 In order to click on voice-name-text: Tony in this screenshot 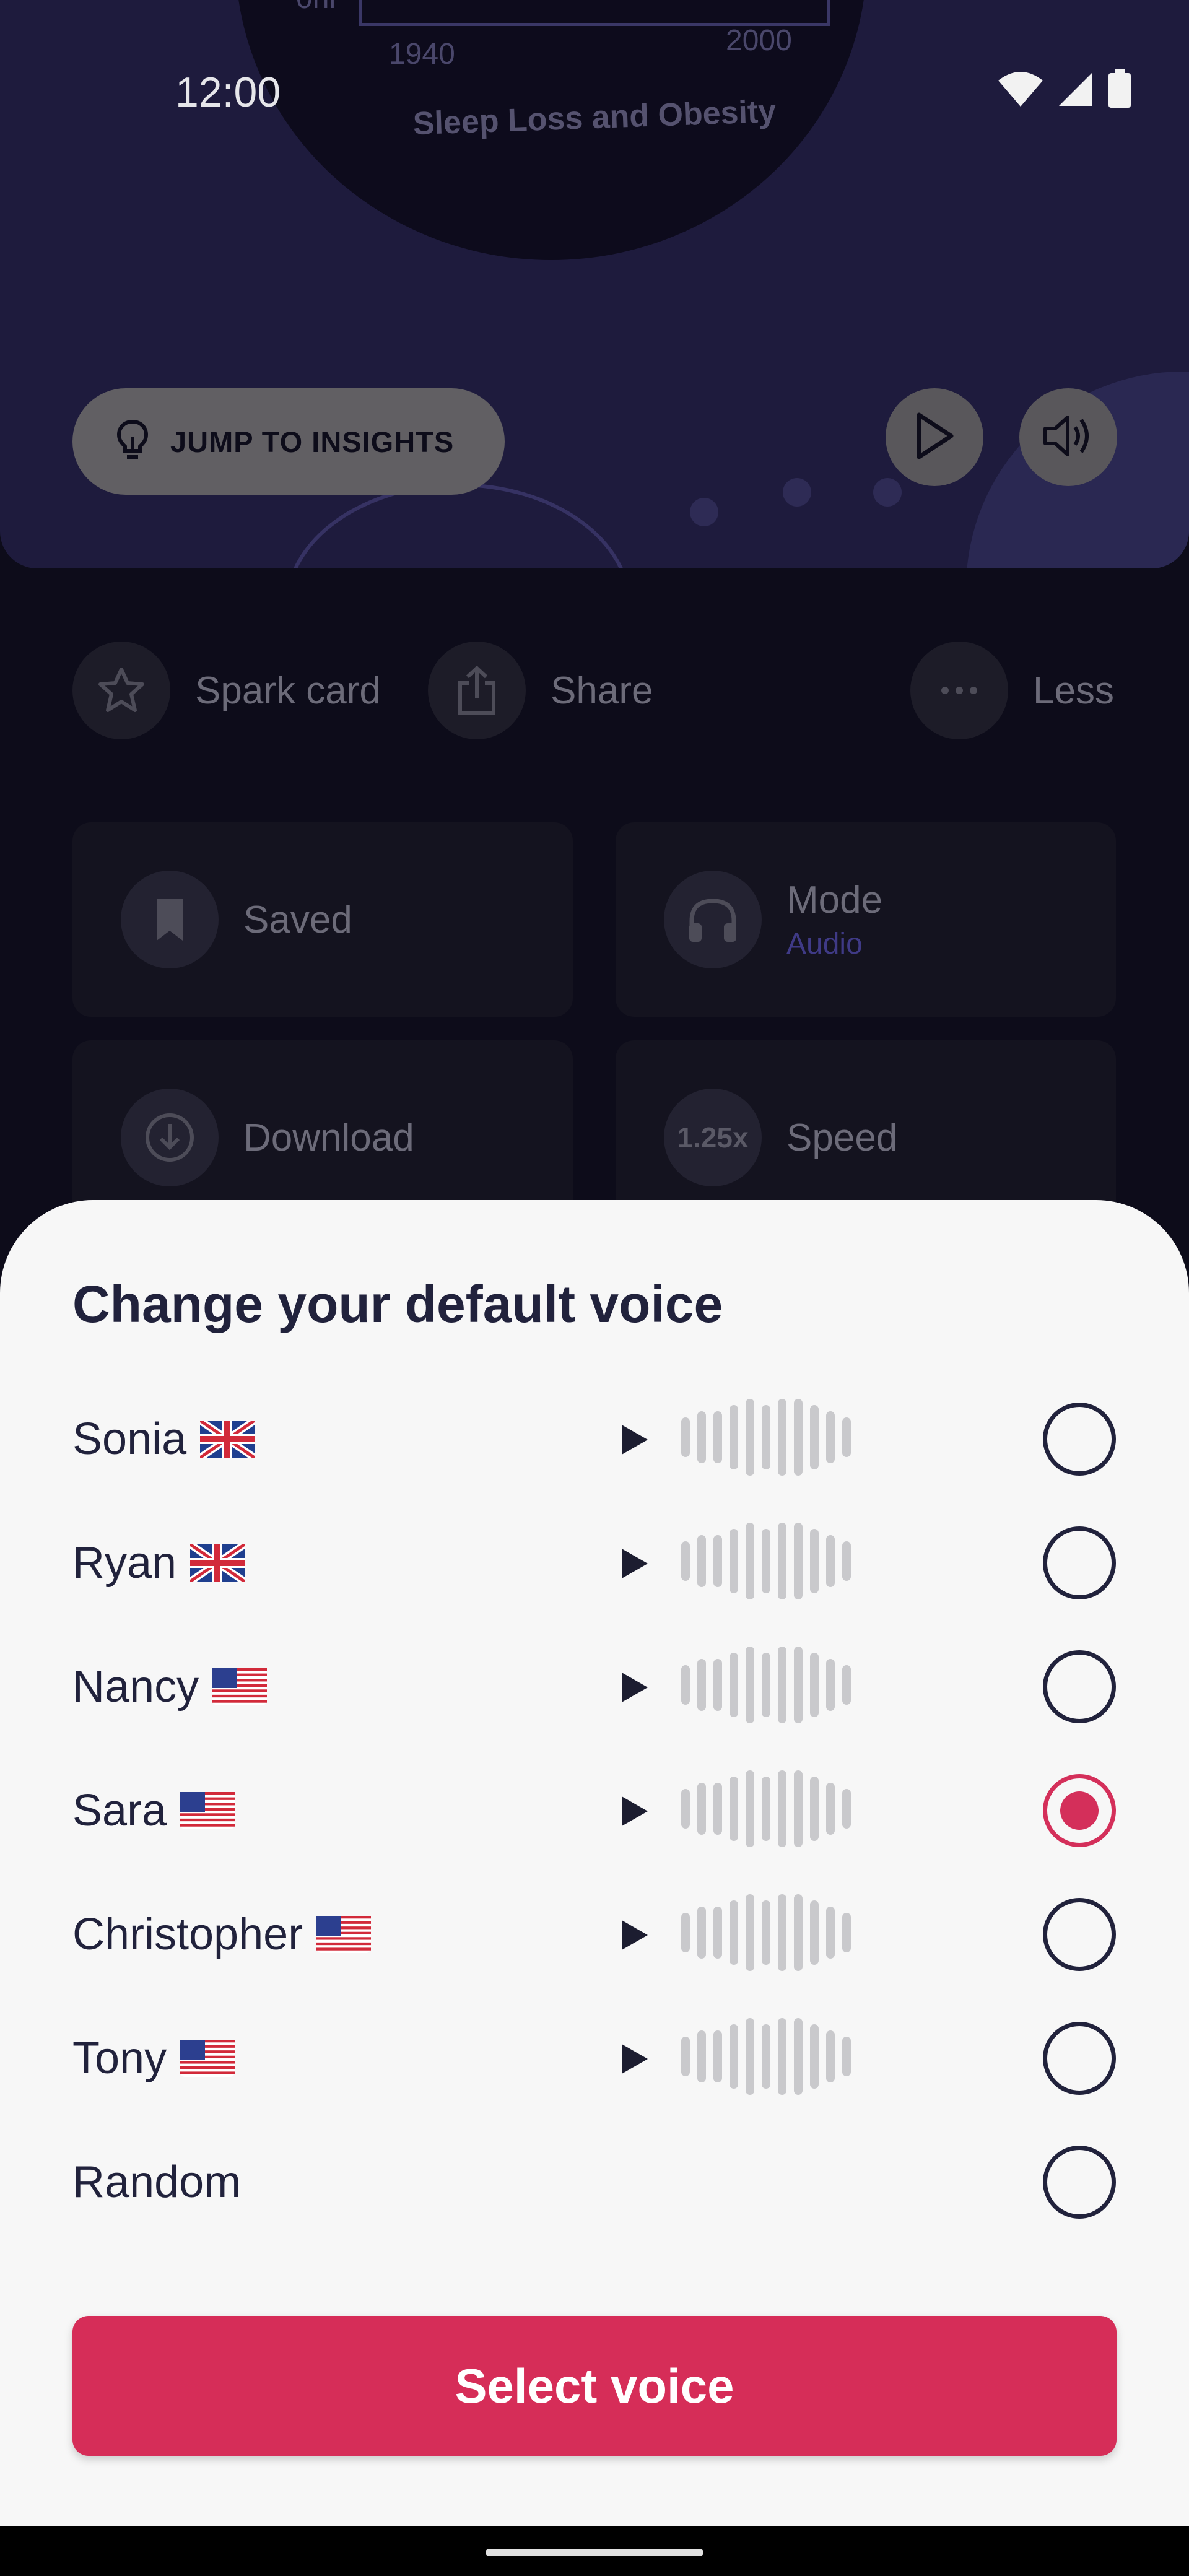, I will do `click(119, 2058)`.